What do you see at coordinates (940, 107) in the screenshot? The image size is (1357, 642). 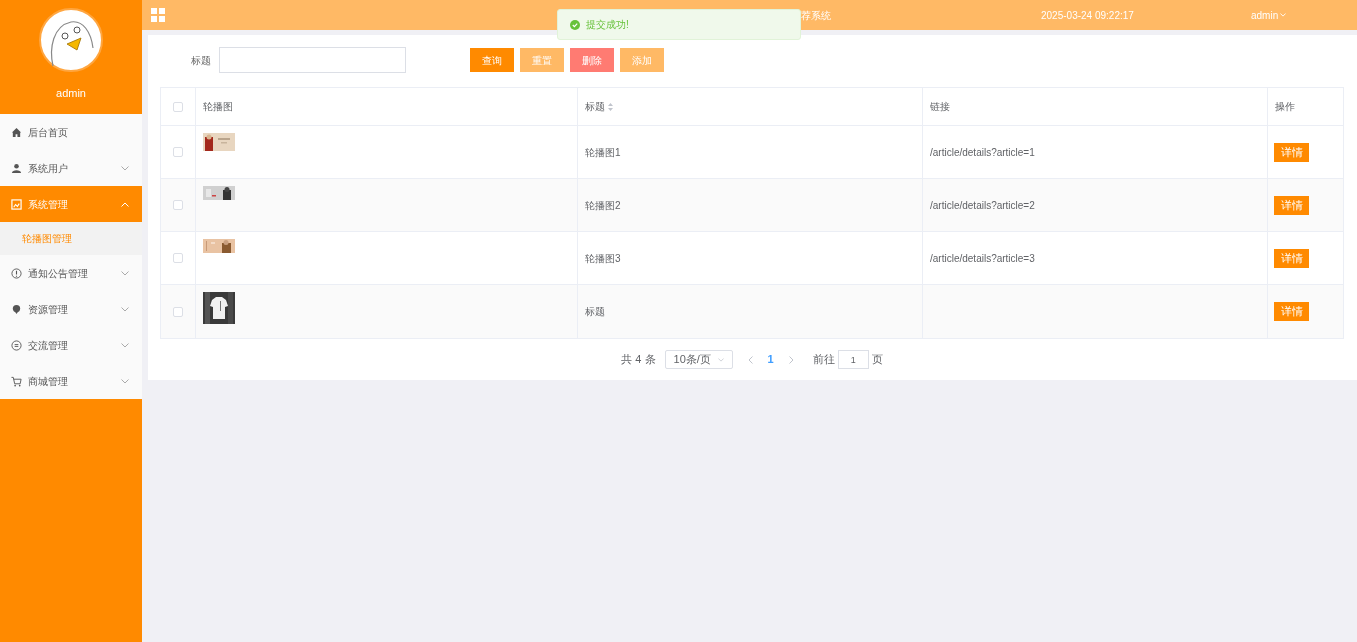 I see `column-header: 链接` at bounding box center [940, 107].